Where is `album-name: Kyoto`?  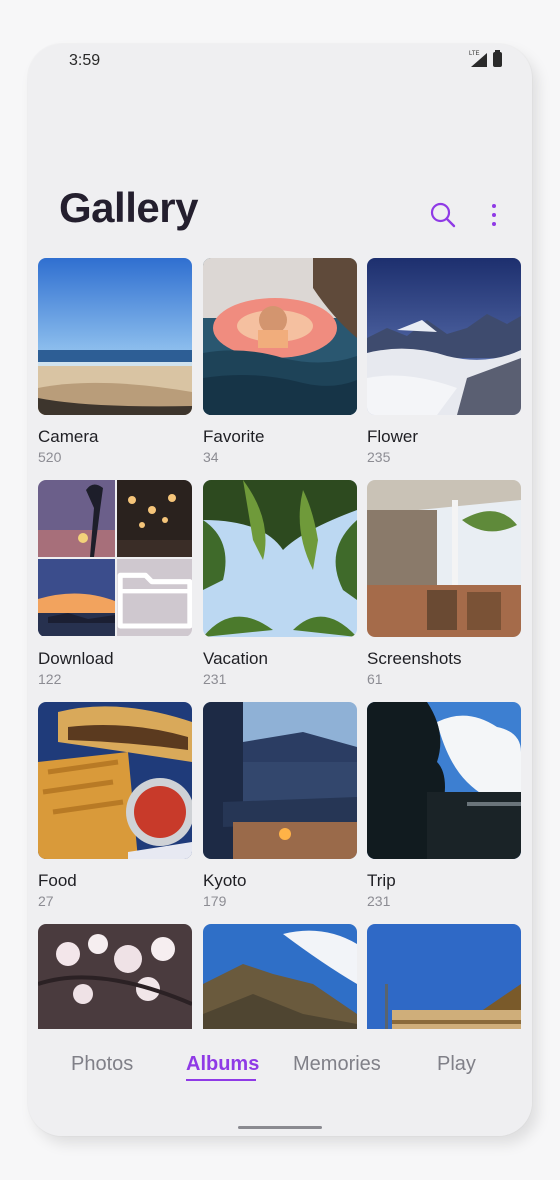 album-name: Kyoto is located at coordinates (225, 880).